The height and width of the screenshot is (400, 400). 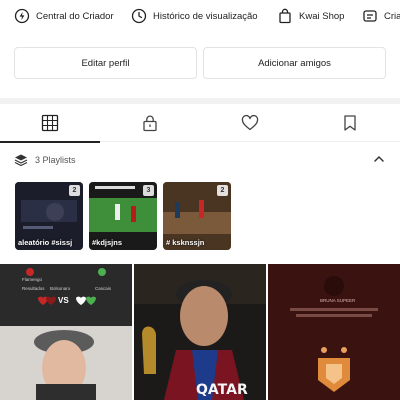 I want to click on playlist-card: 2 aleatório #sissj, so click(x=49, y=216).